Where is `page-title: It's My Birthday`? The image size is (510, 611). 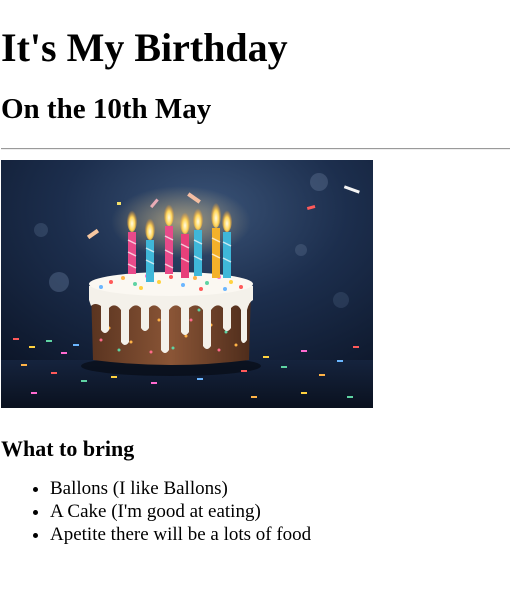
page-title: It's My Birthday is located at coordinates (144, 47).